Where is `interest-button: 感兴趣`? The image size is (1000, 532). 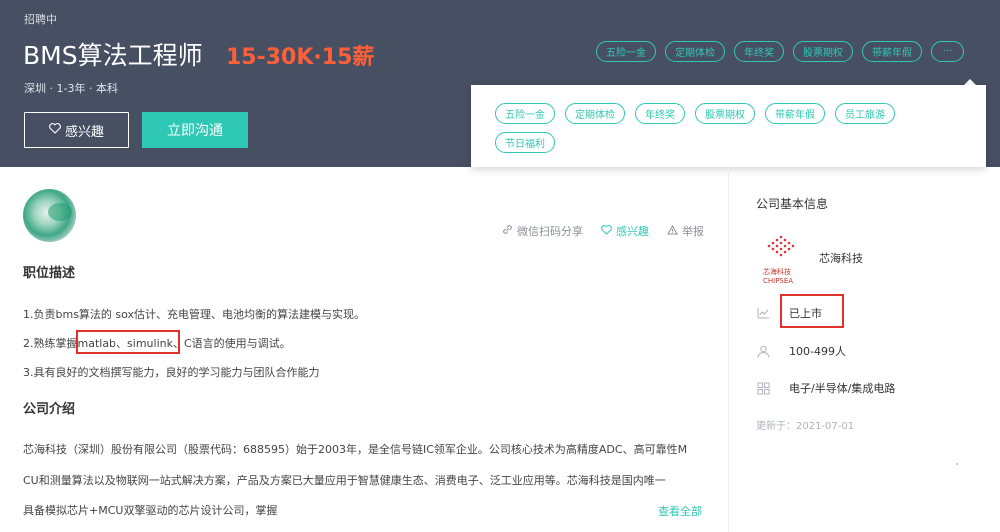 interest-button: 感兴趣 is located at coordinates (76, 130).